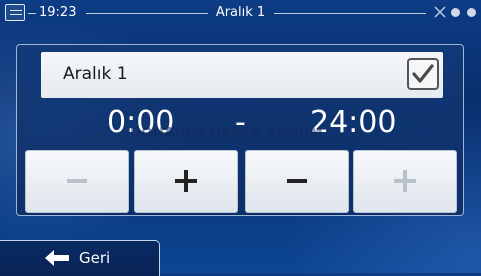 This screenshot has width=481, height=276. Describe the element at coordinates (95, 74) in the screenshot. I see `interval-name: Aralık 1` at that location.